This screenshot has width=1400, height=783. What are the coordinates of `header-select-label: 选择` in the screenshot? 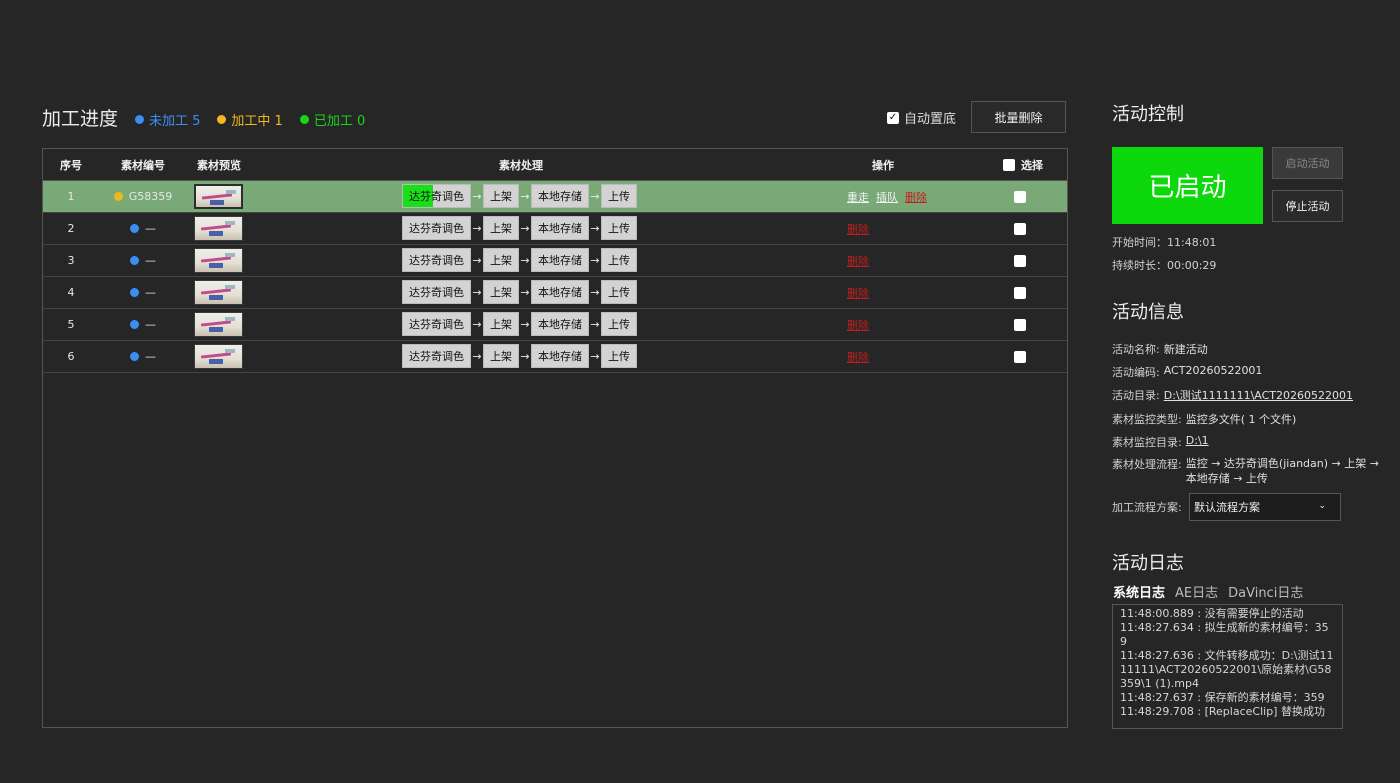 It's located at (1032, 165).